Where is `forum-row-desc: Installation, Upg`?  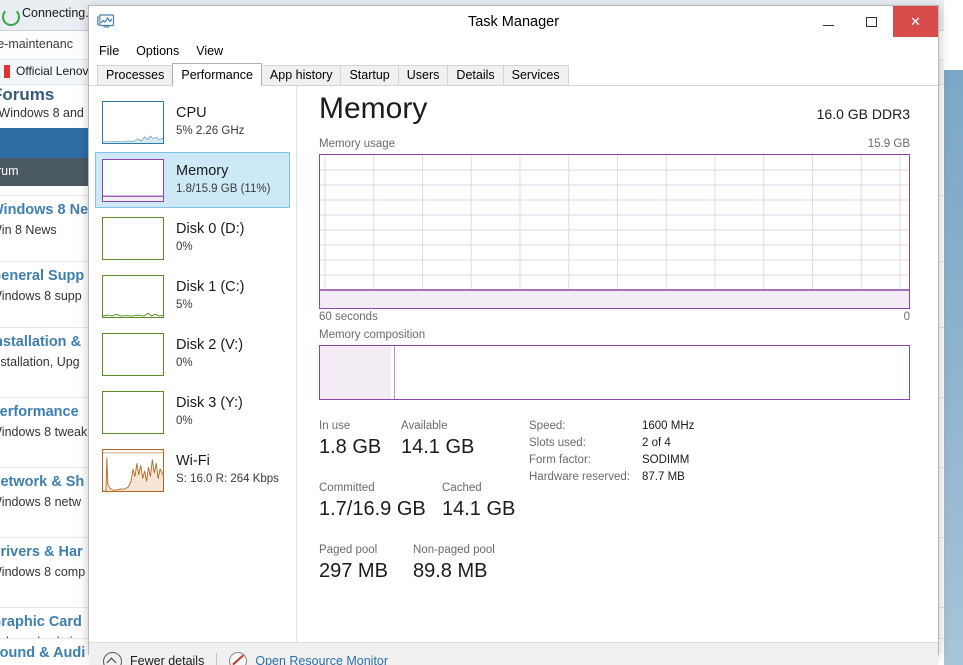
forum-row-desc: Installation, Upg is located at coordinates (40, 362).